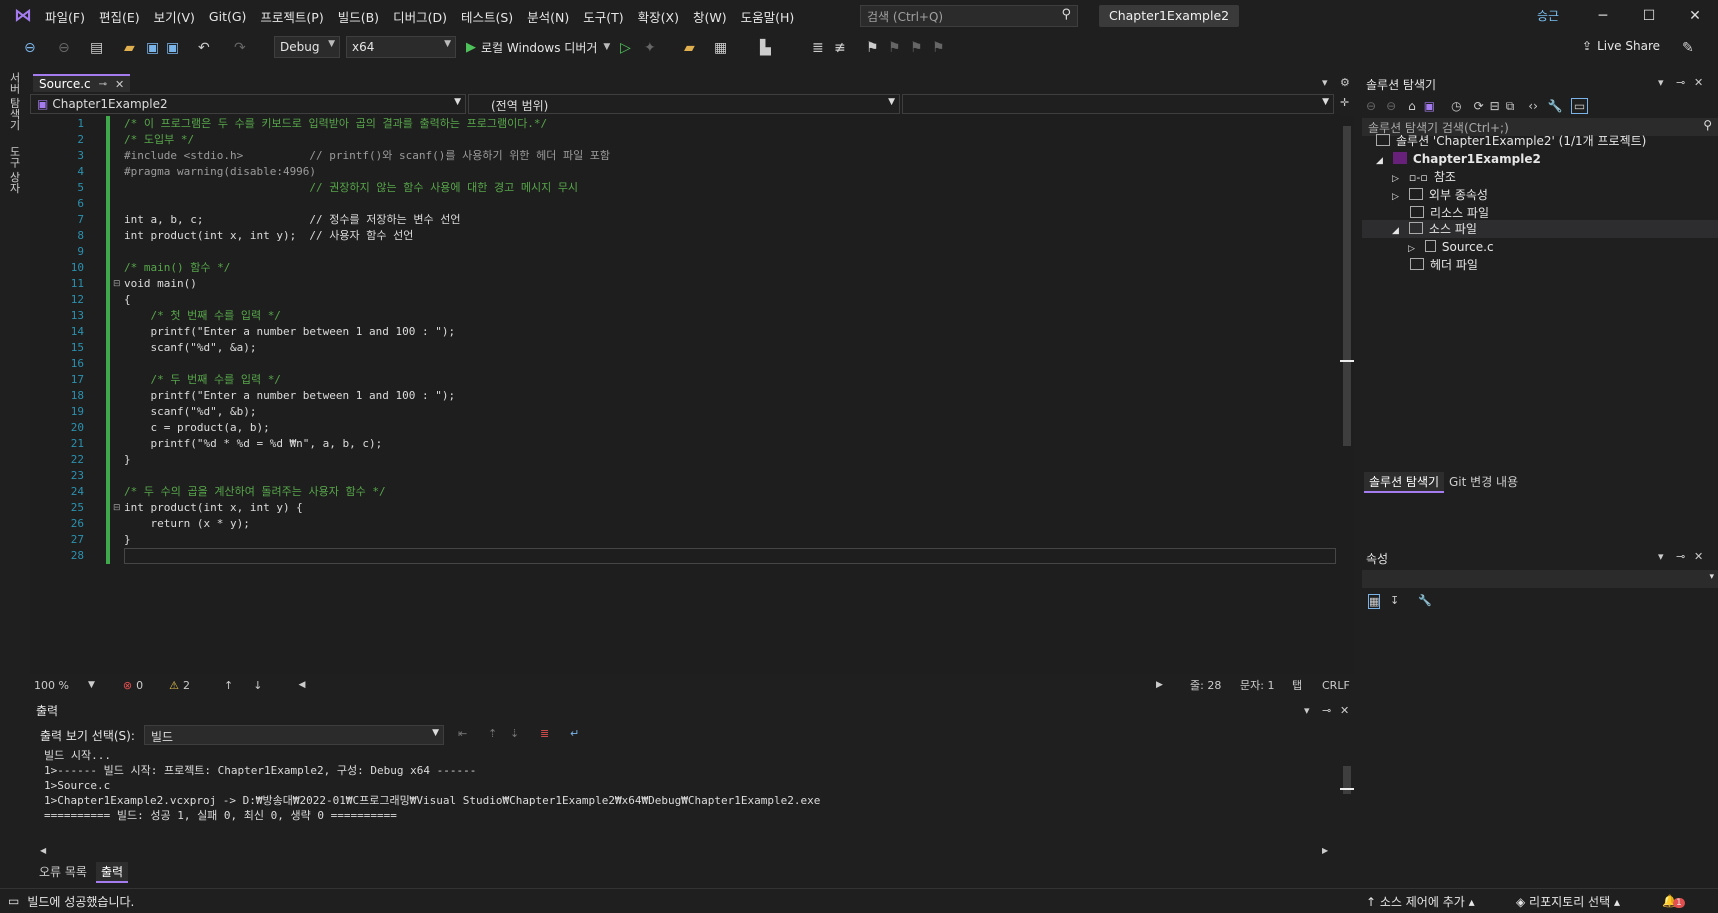 This screenshot has height=913, width=1718. Describe the element at coordinates (658, 16) in the screenshot. I see `menu-extensions: 확장(X)` at that location.